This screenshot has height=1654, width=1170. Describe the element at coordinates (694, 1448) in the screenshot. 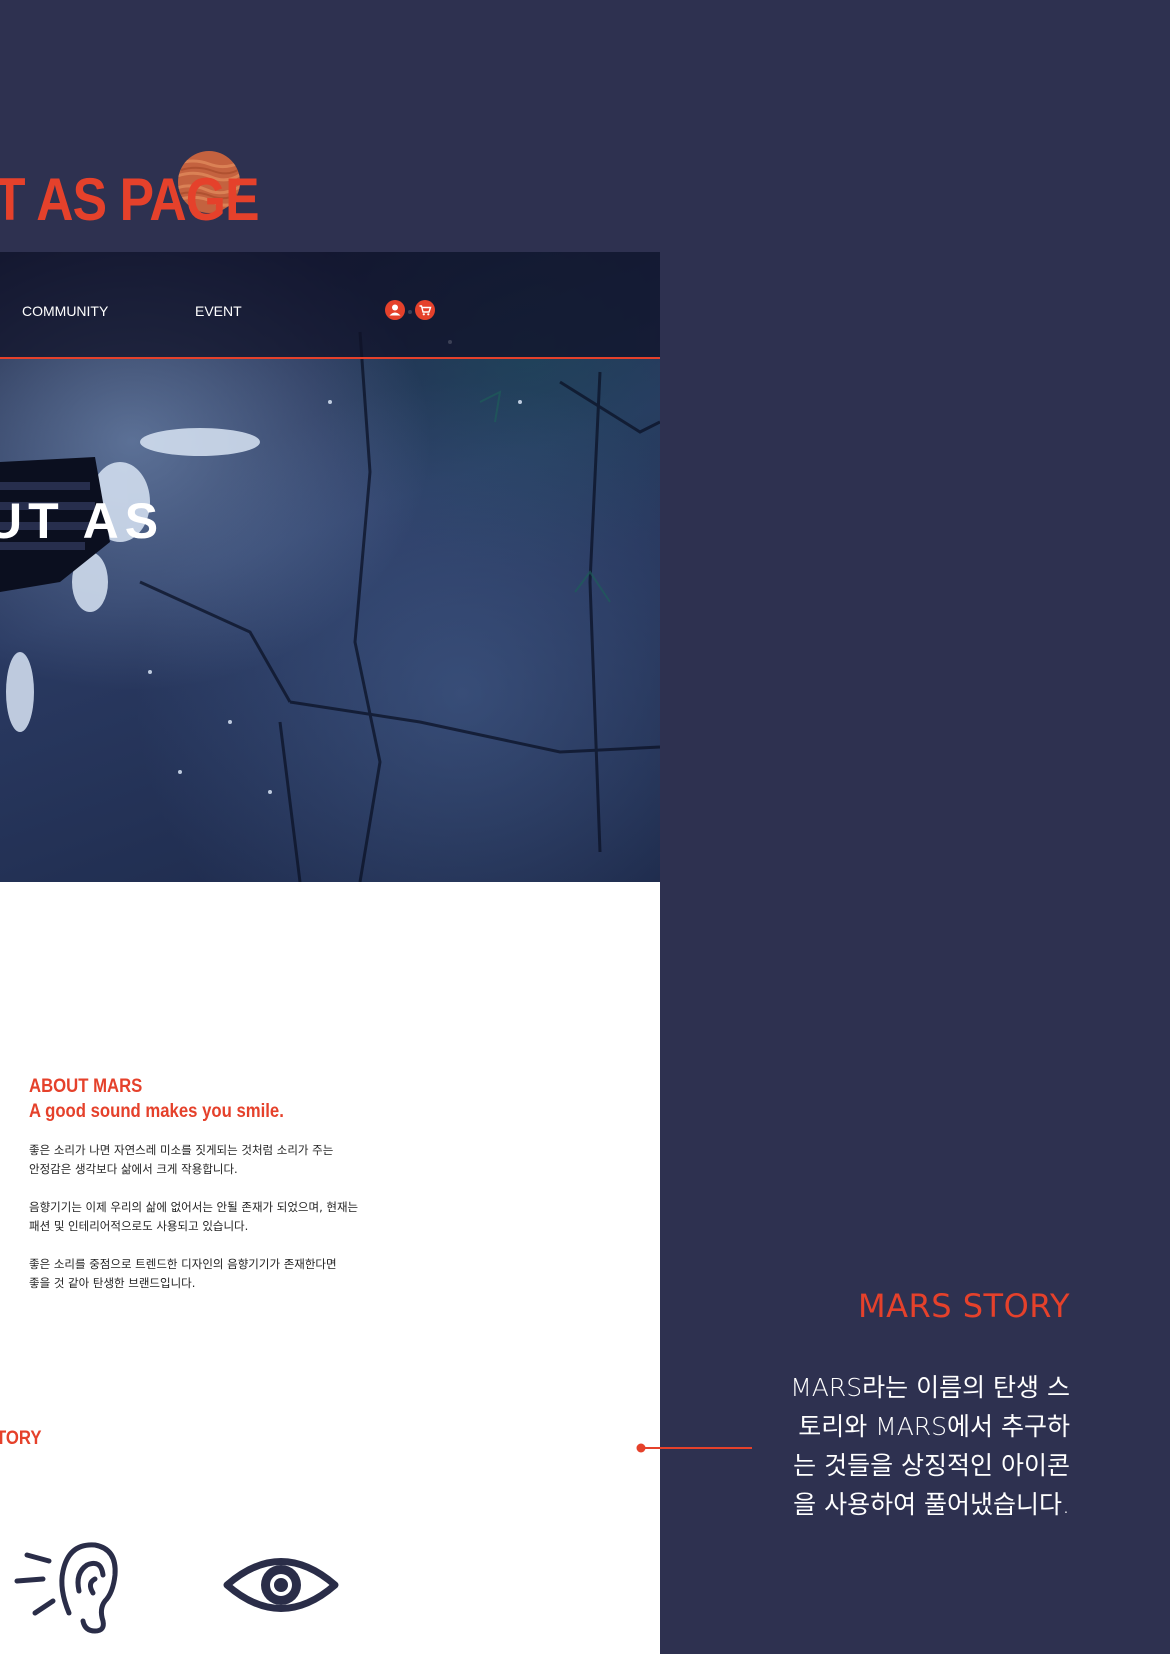

I see `connector-line` at that location.